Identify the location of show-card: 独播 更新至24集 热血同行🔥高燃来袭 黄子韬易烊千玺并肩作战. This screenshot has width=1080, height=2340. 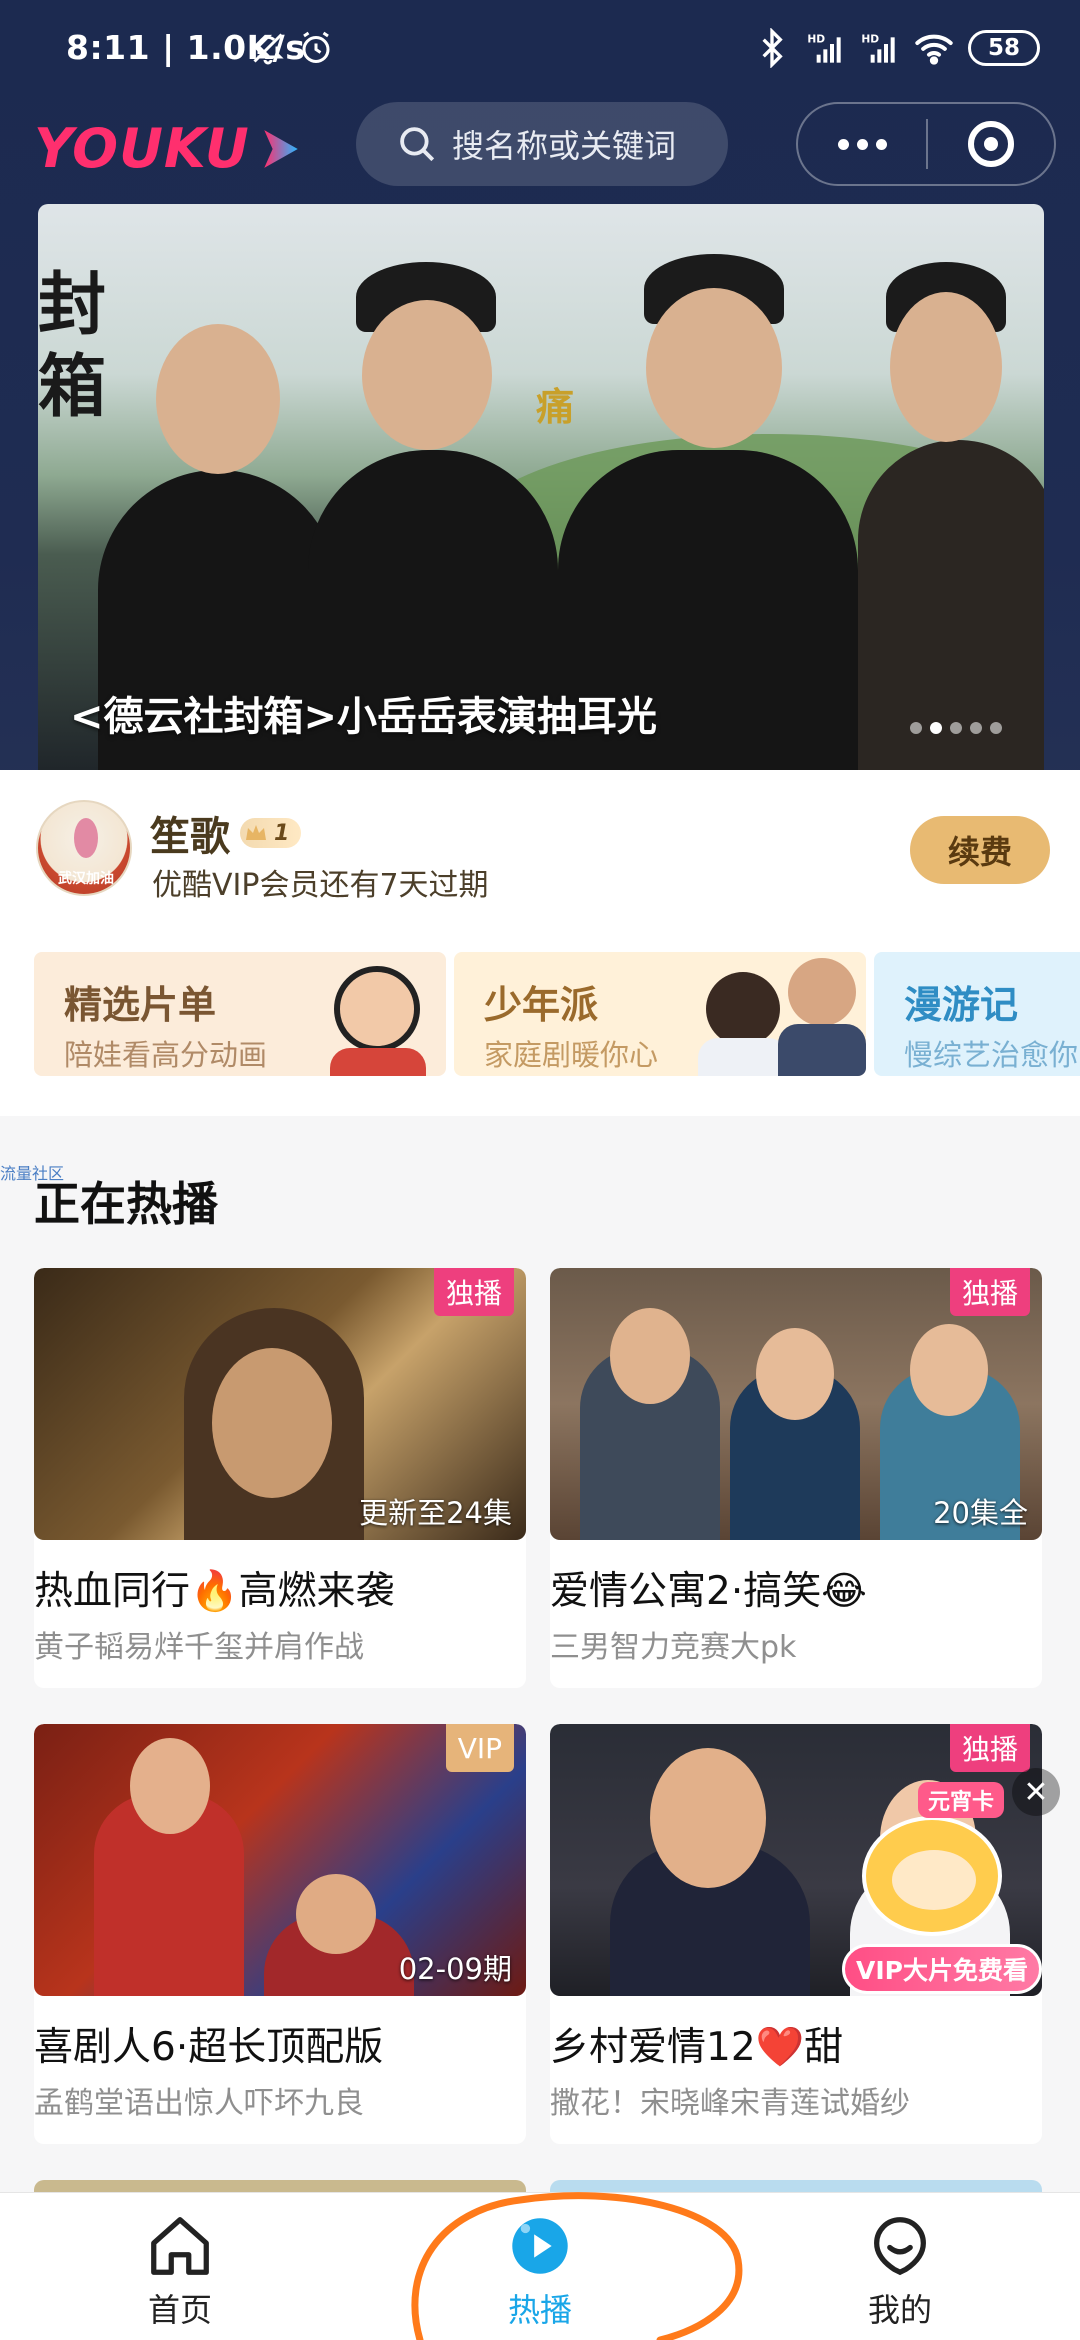
(280, 1478).